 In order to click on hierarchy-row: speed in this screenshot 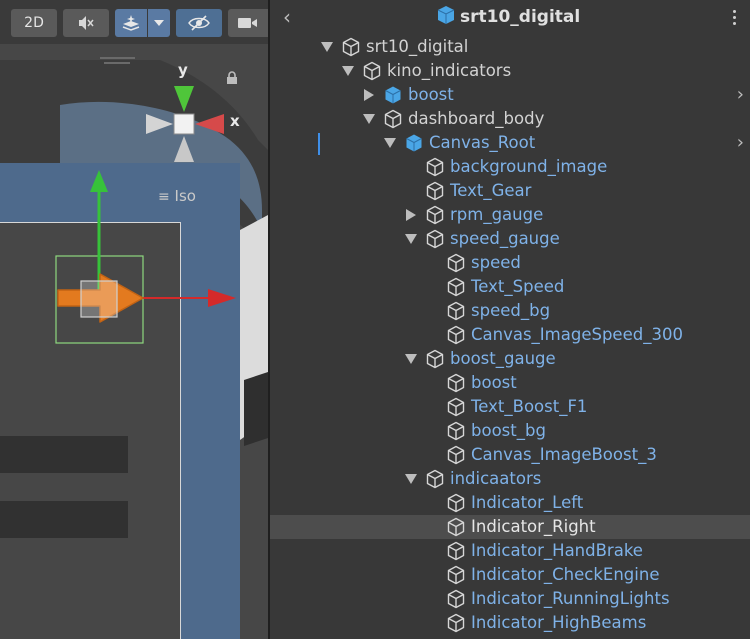, I will do `click(510, 263)`.